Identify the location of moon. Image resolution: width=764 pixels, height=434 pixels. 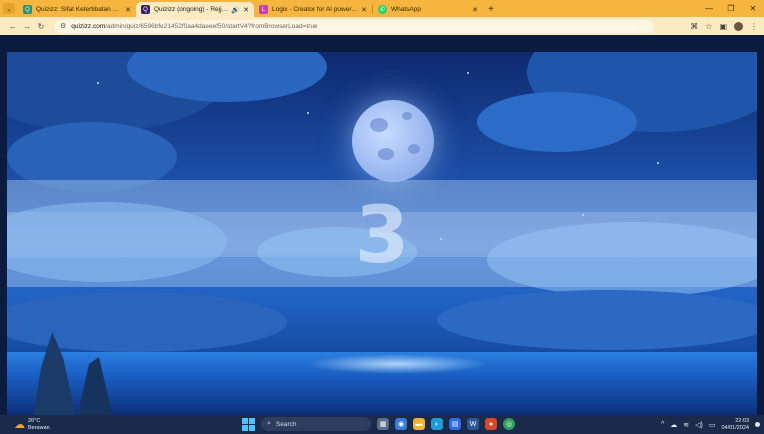
(393, 141).